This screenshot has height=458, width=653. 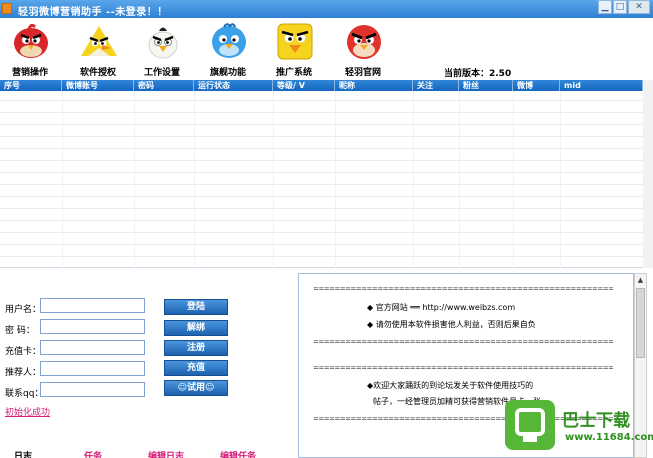 What do you see at coordinates (92, 347) in the screenshot?
I see `recharge-card-input` at bounding box center [92, 347].